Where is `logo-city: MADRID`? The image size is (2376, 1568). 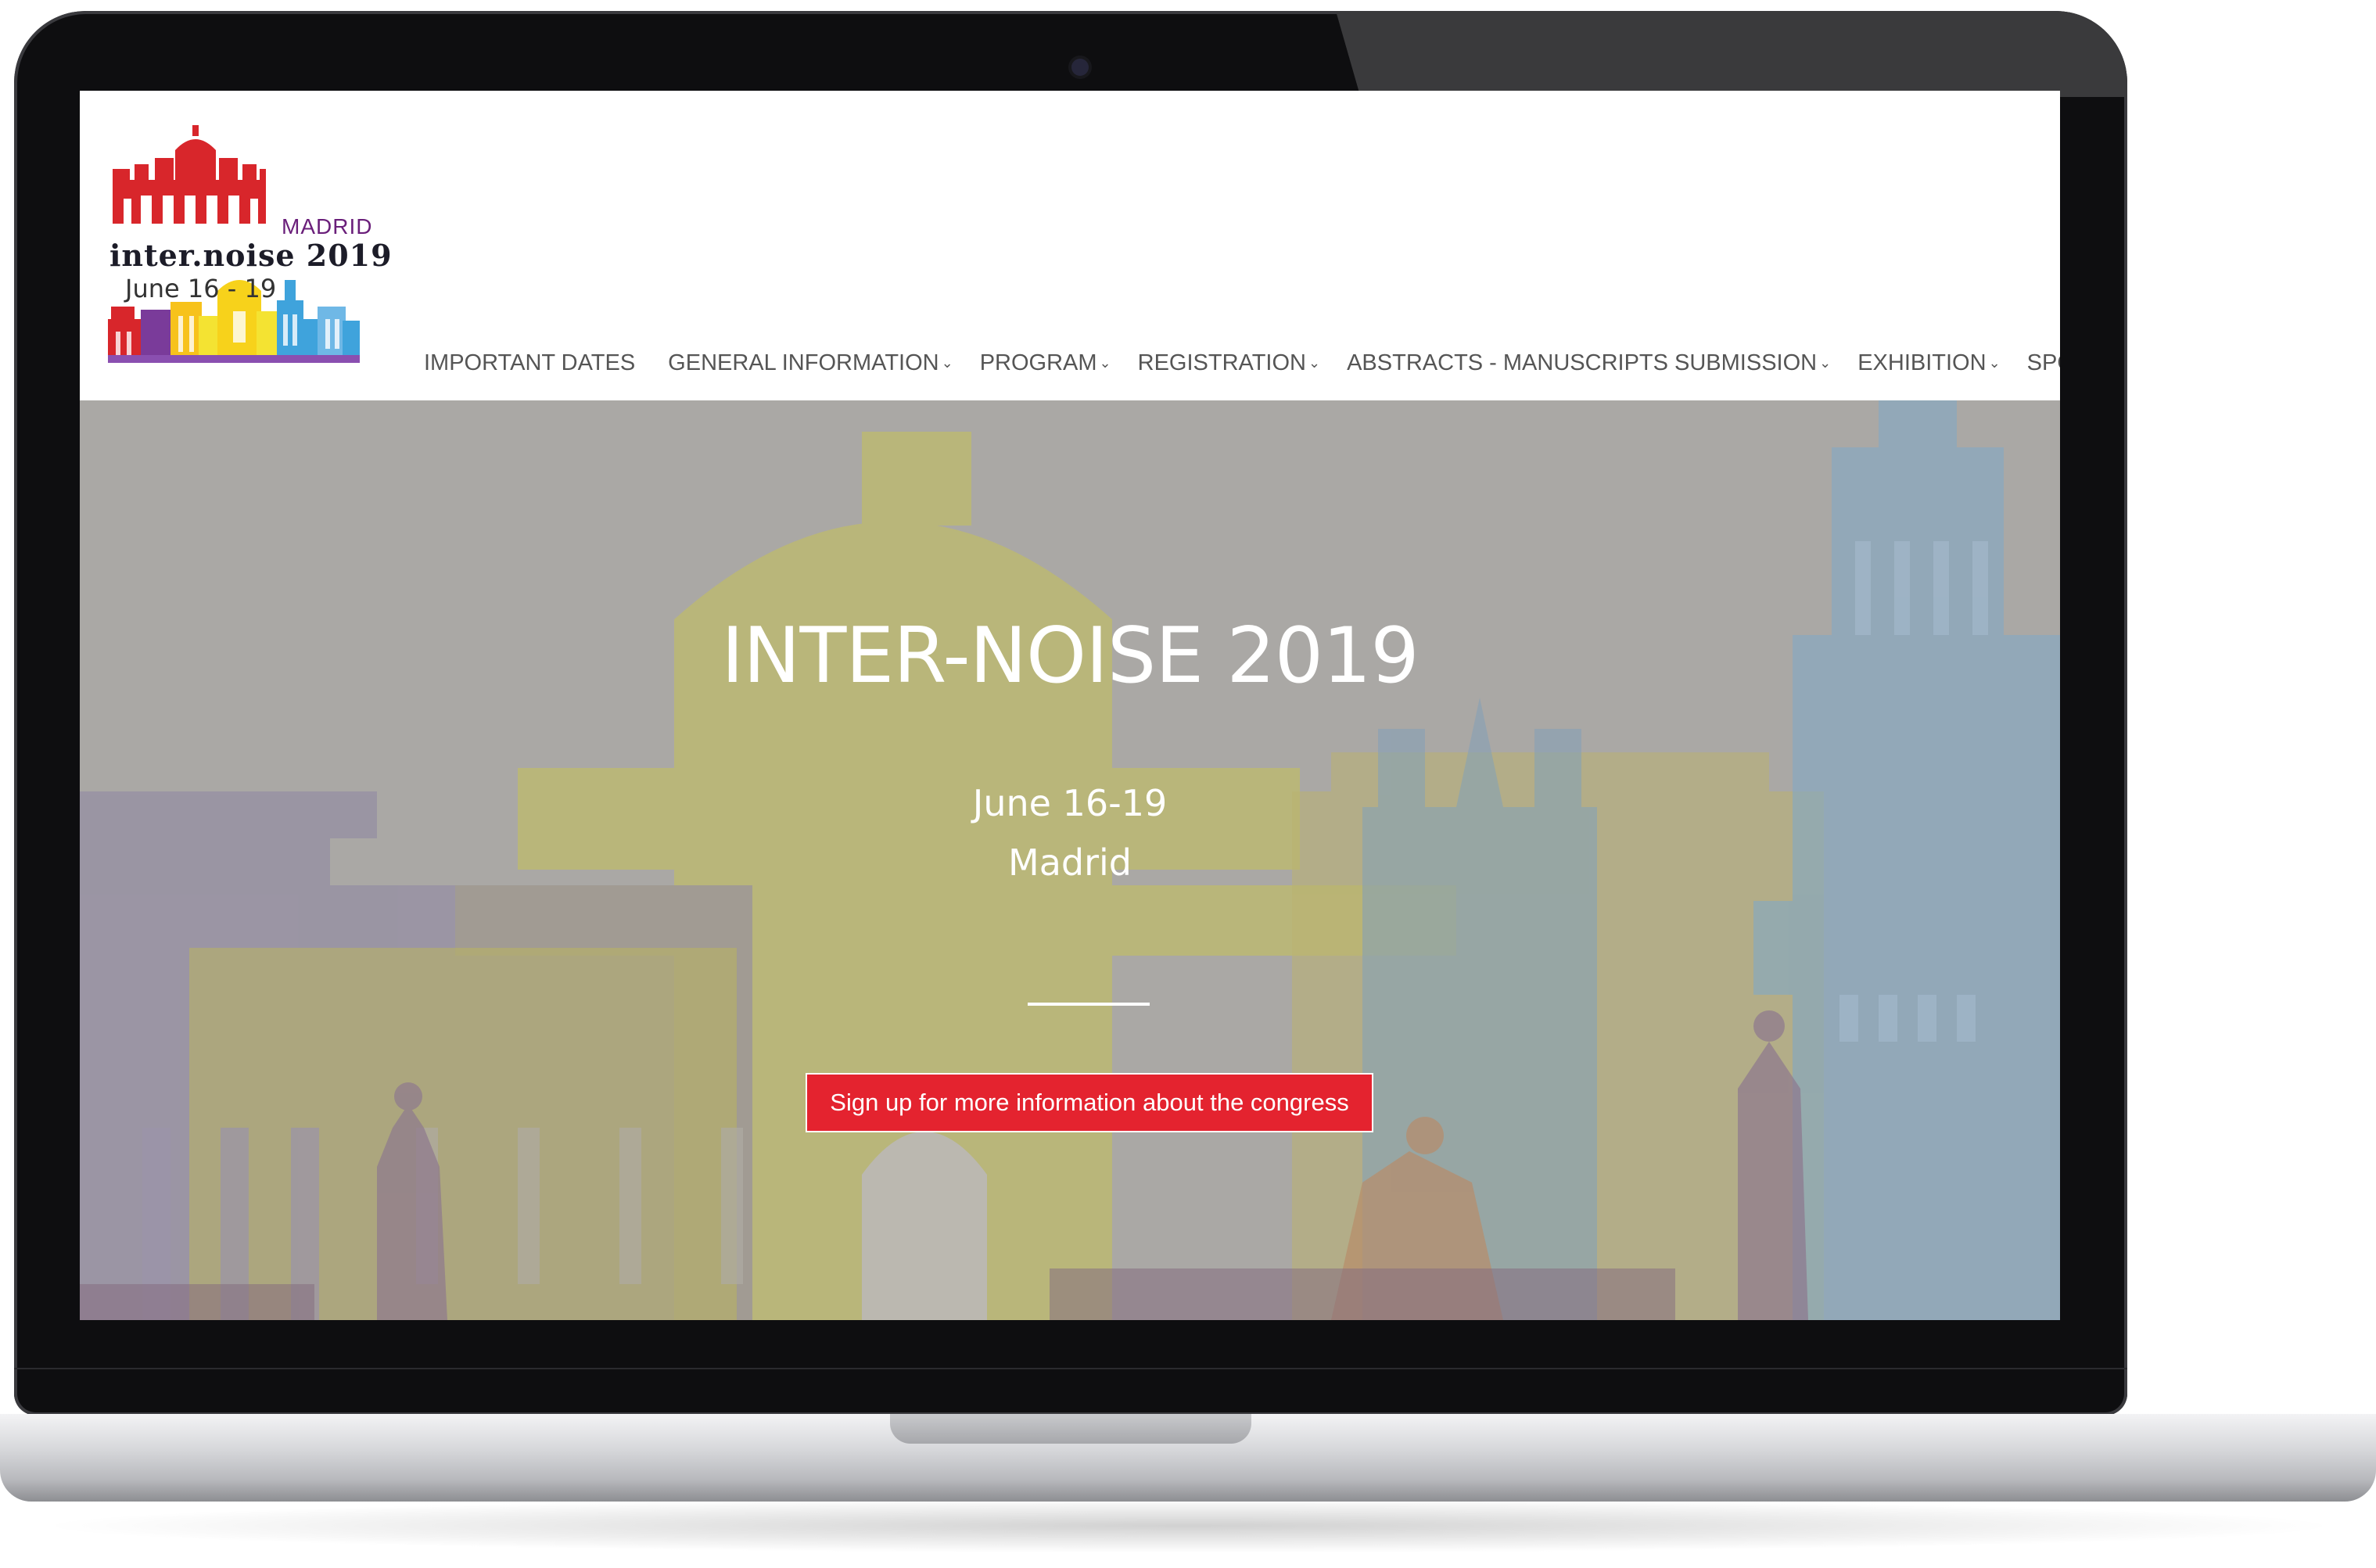 logo-city: MADRID is located at coordinates (327, 226).